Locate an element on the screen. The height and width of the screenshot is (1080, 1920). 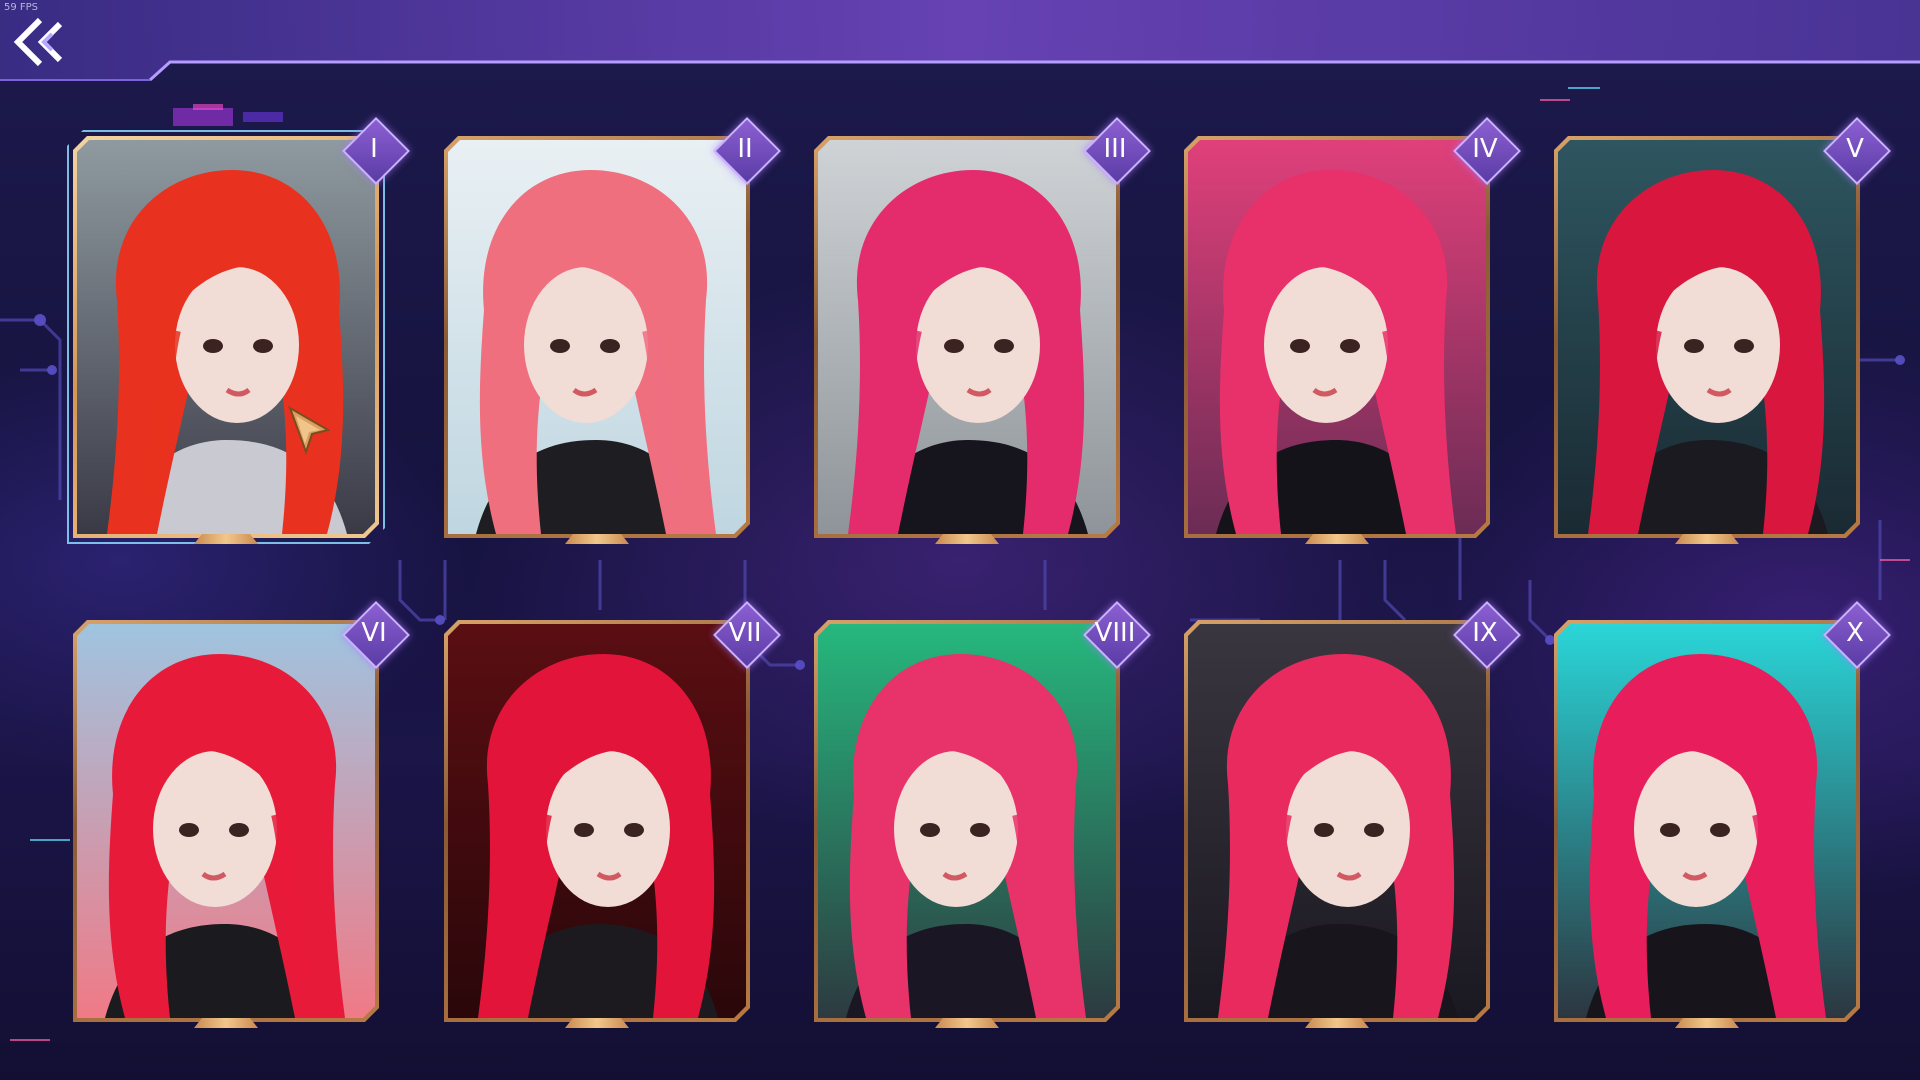
card-numeral: IV is located at coordinates (1485, 149).